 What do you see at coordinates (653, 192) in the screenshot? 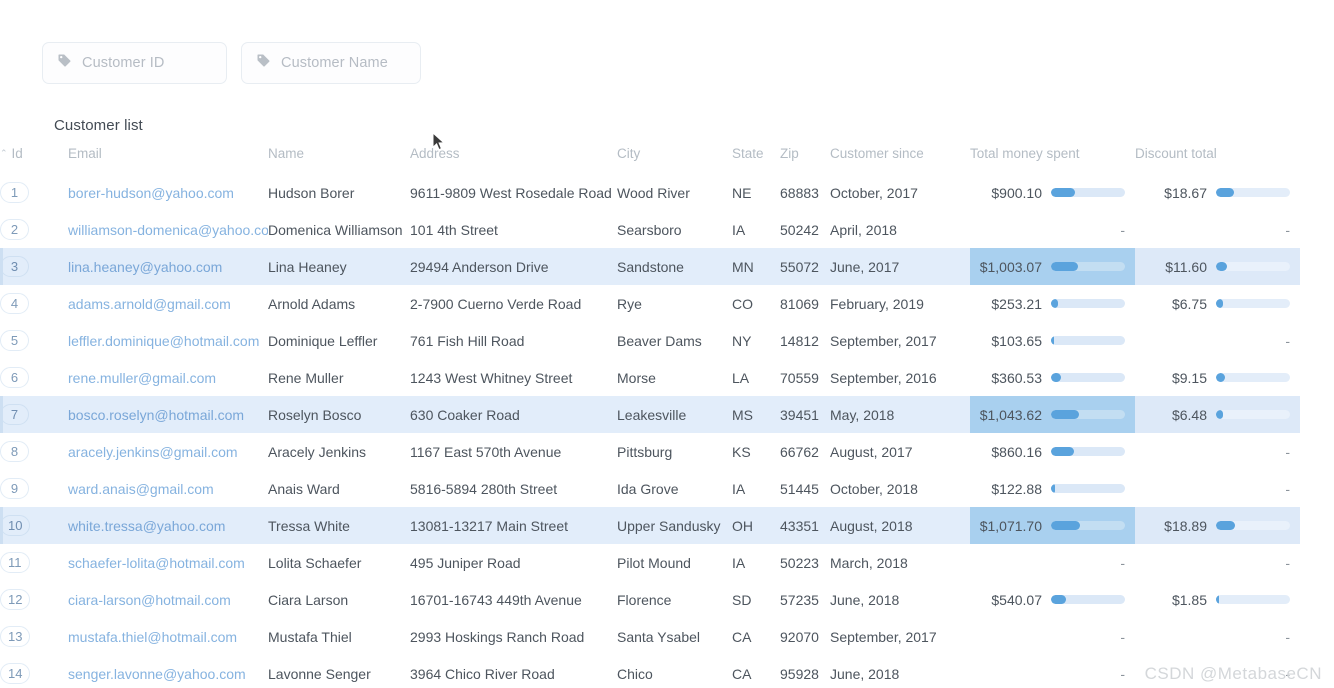
I see `cell-city: Wood River` at bounding box center [653, 192].